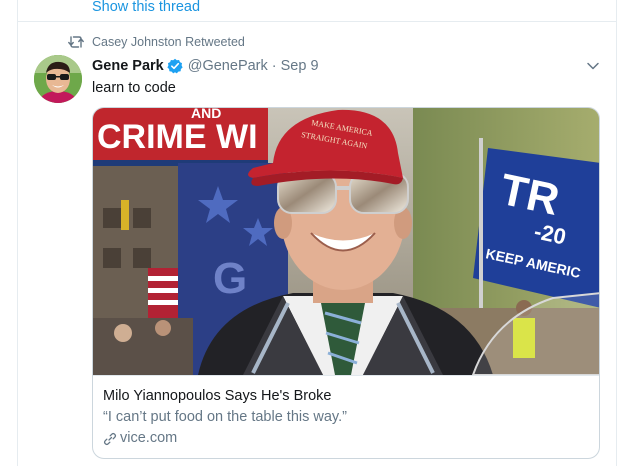  Describe the element at coordinates (347, 438) in the screenshot. I see `card-domain-row: vice.com` at that location.